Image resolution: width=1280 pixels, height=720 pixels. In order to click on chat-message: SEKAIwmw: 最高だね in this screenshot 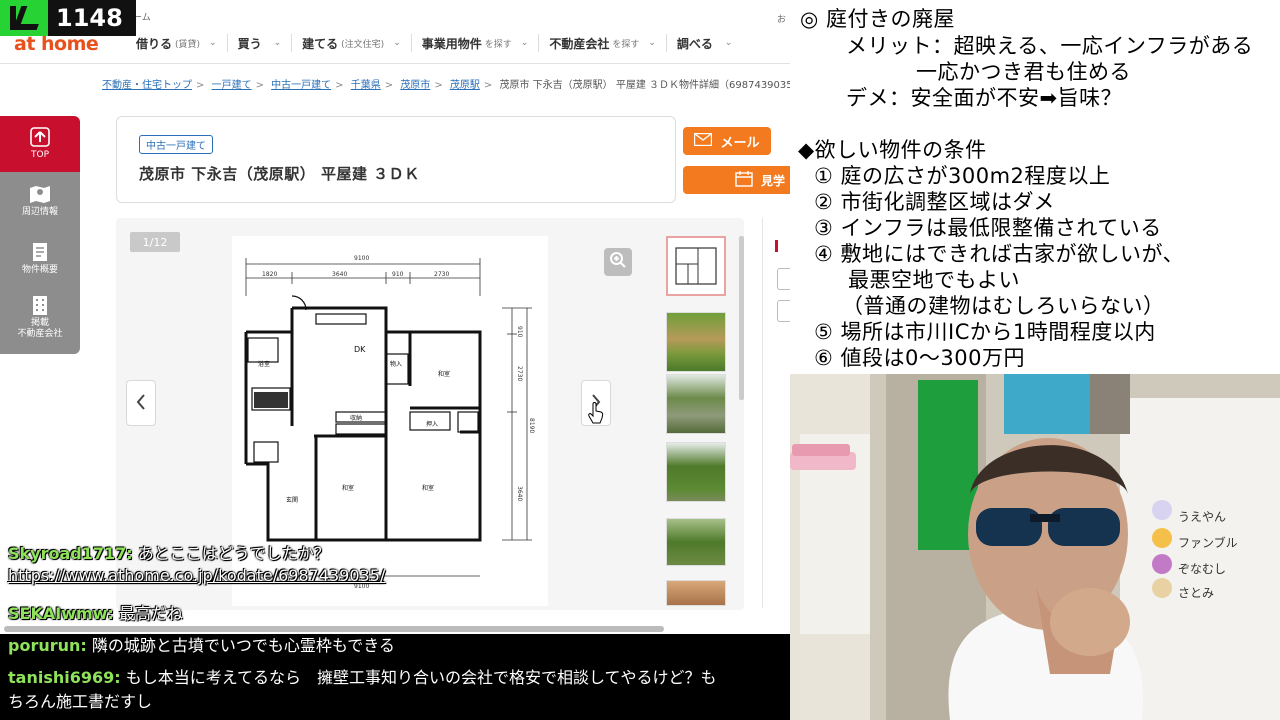, I will do `click(95, 612)`.